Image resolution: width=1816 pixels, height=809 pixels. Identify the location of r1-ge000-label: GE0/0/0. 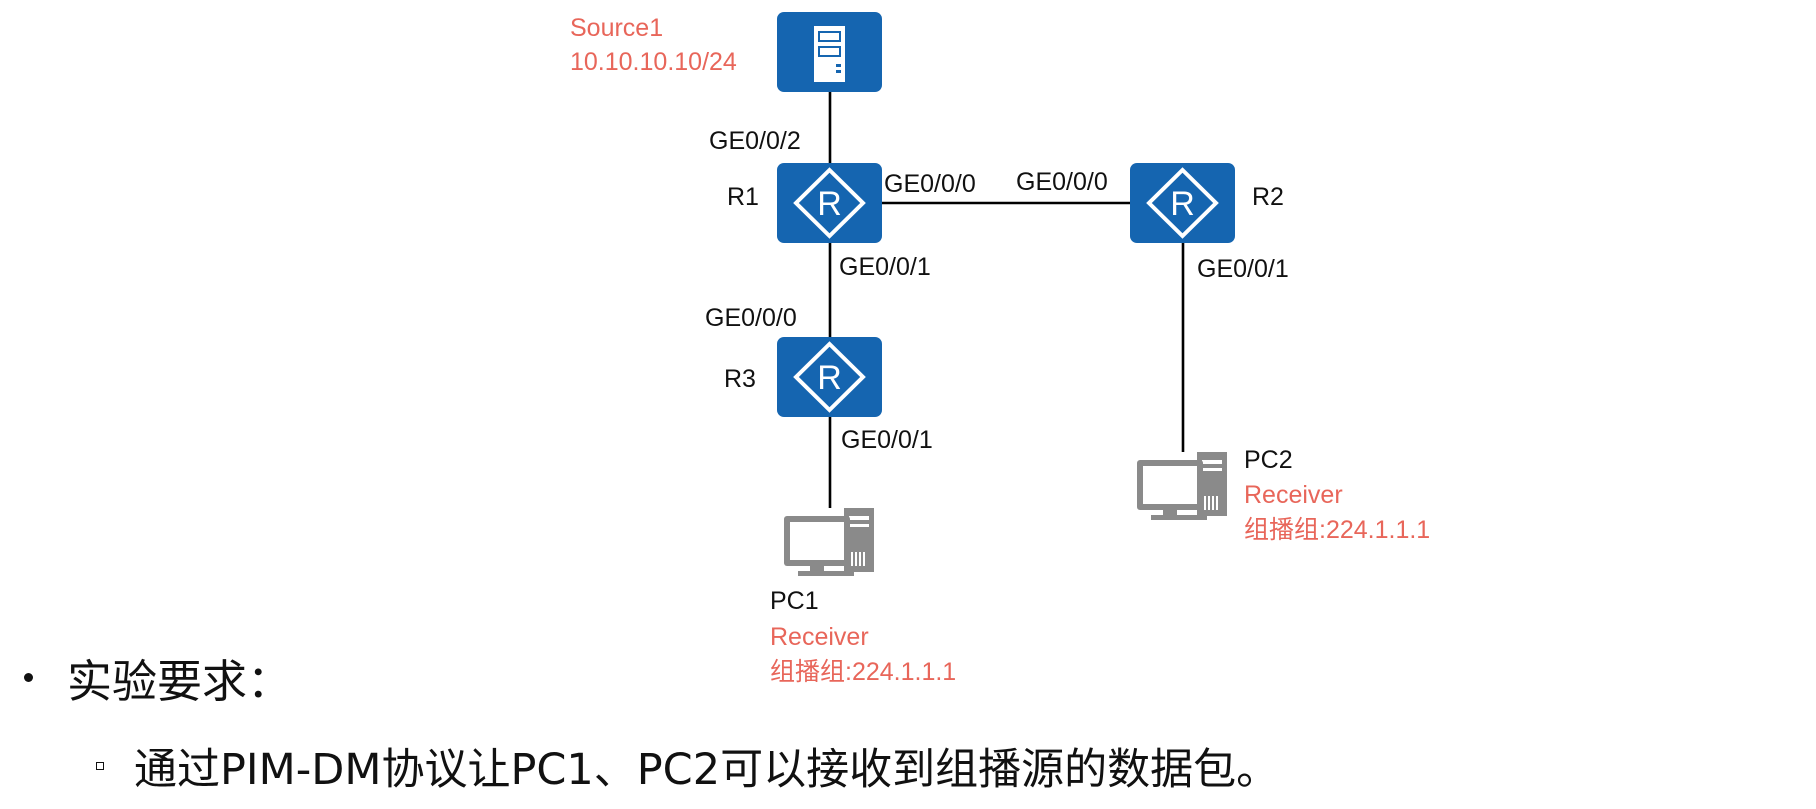
(930, 184).